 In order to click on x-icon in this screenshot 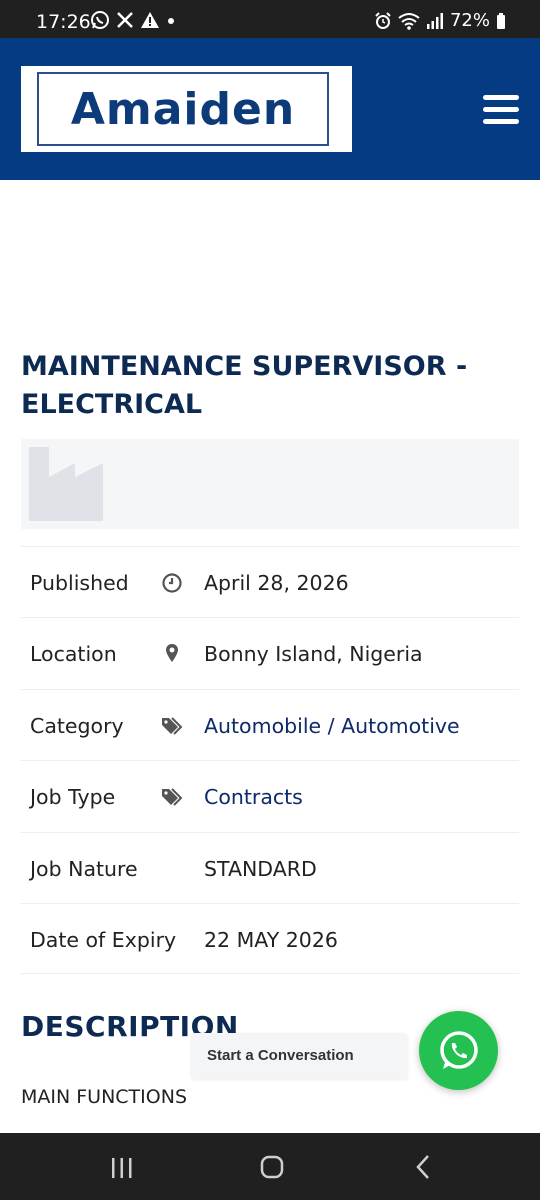, I will do `click(125, 20)`.